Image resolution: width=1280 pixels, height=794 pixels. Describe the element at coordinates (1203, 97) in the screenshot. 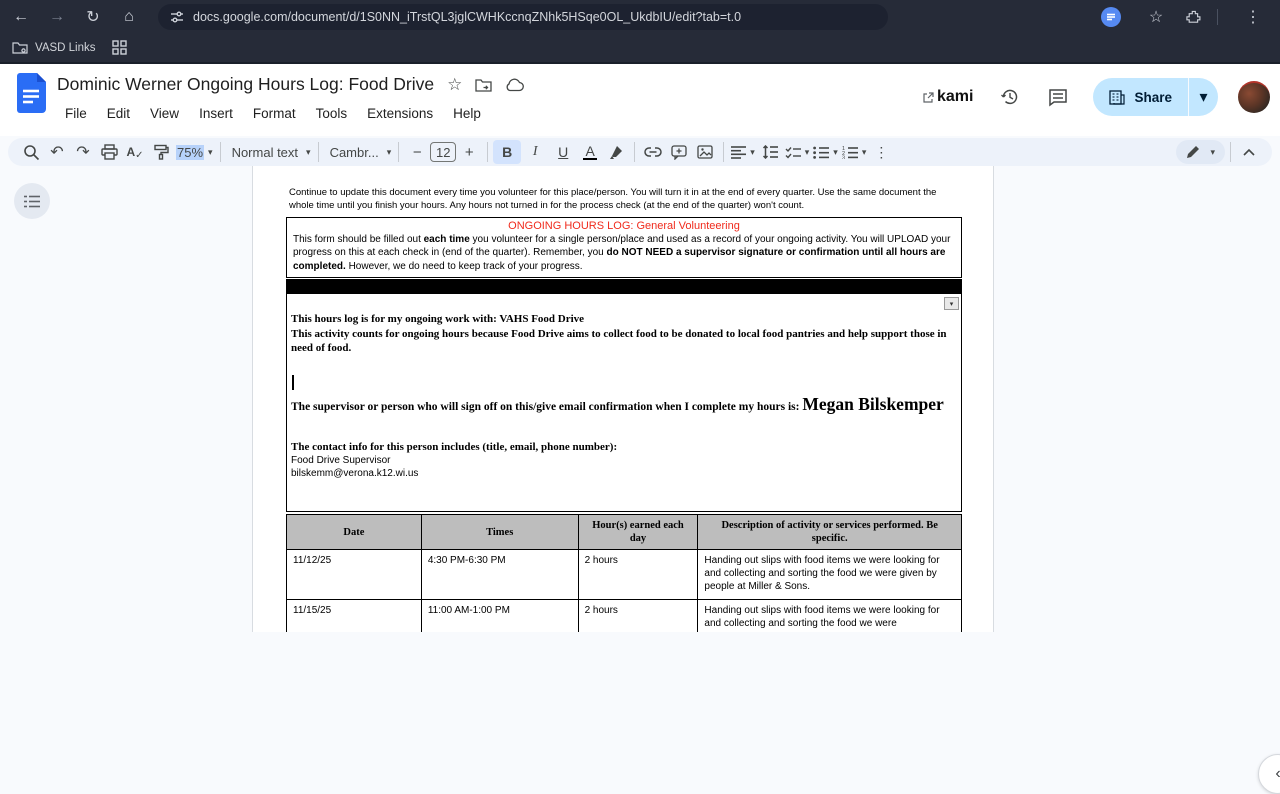

I see `share-dropdown-icon: ▾` at that location.